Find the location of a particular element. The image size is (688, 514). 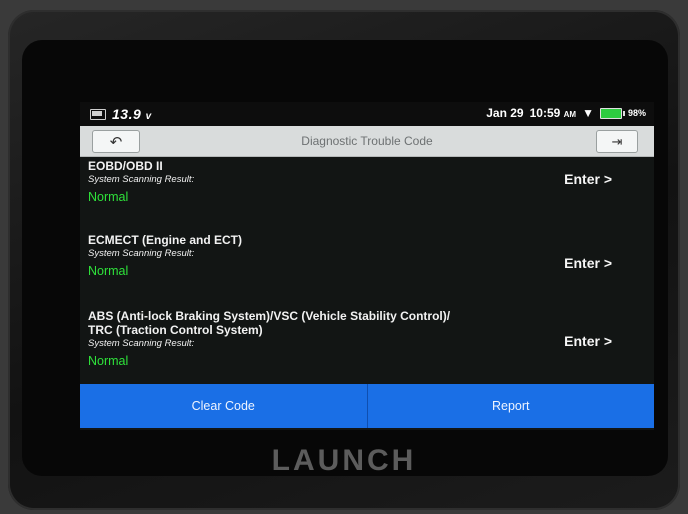

status-time: 10:59 AM is located at coordinates (553, 113).